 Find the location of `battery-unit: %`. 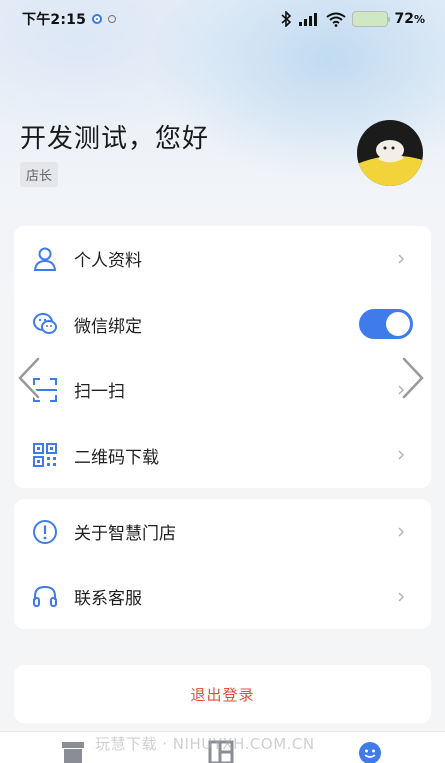

battery-unit: % is located at coordinates (419, 19).